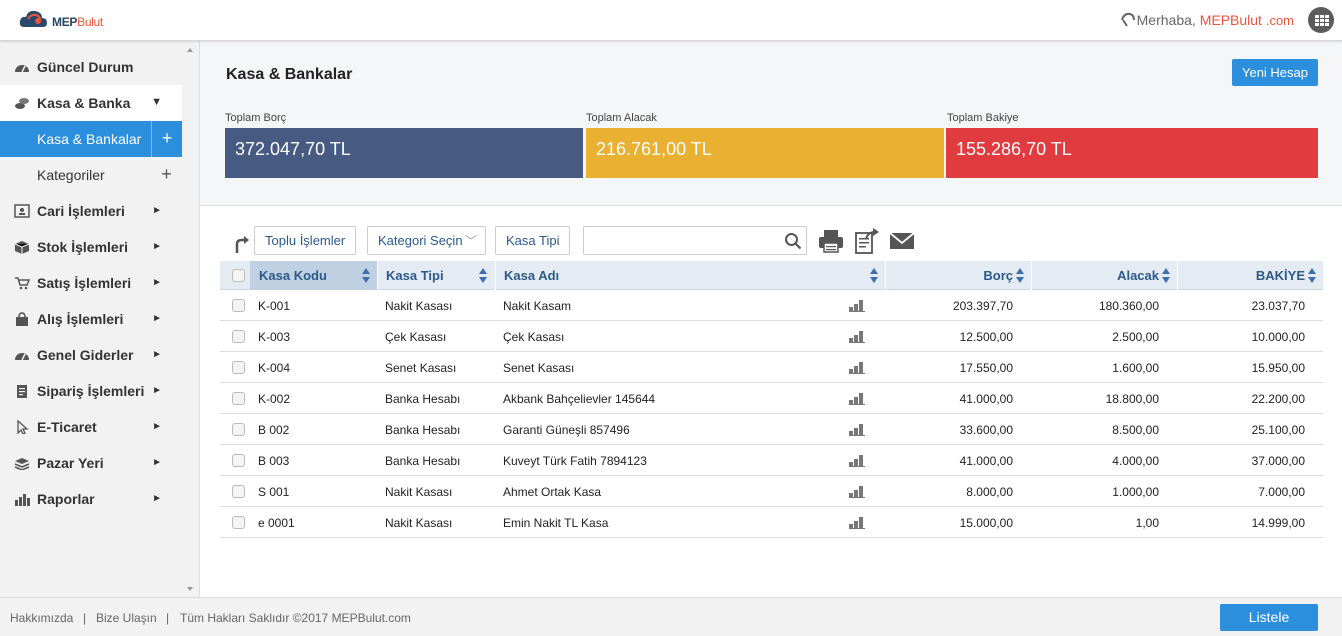  Describe the element at coordinates (1278, 523) in the screenshot. I see `balance-cell: 14.999,00` at that location.